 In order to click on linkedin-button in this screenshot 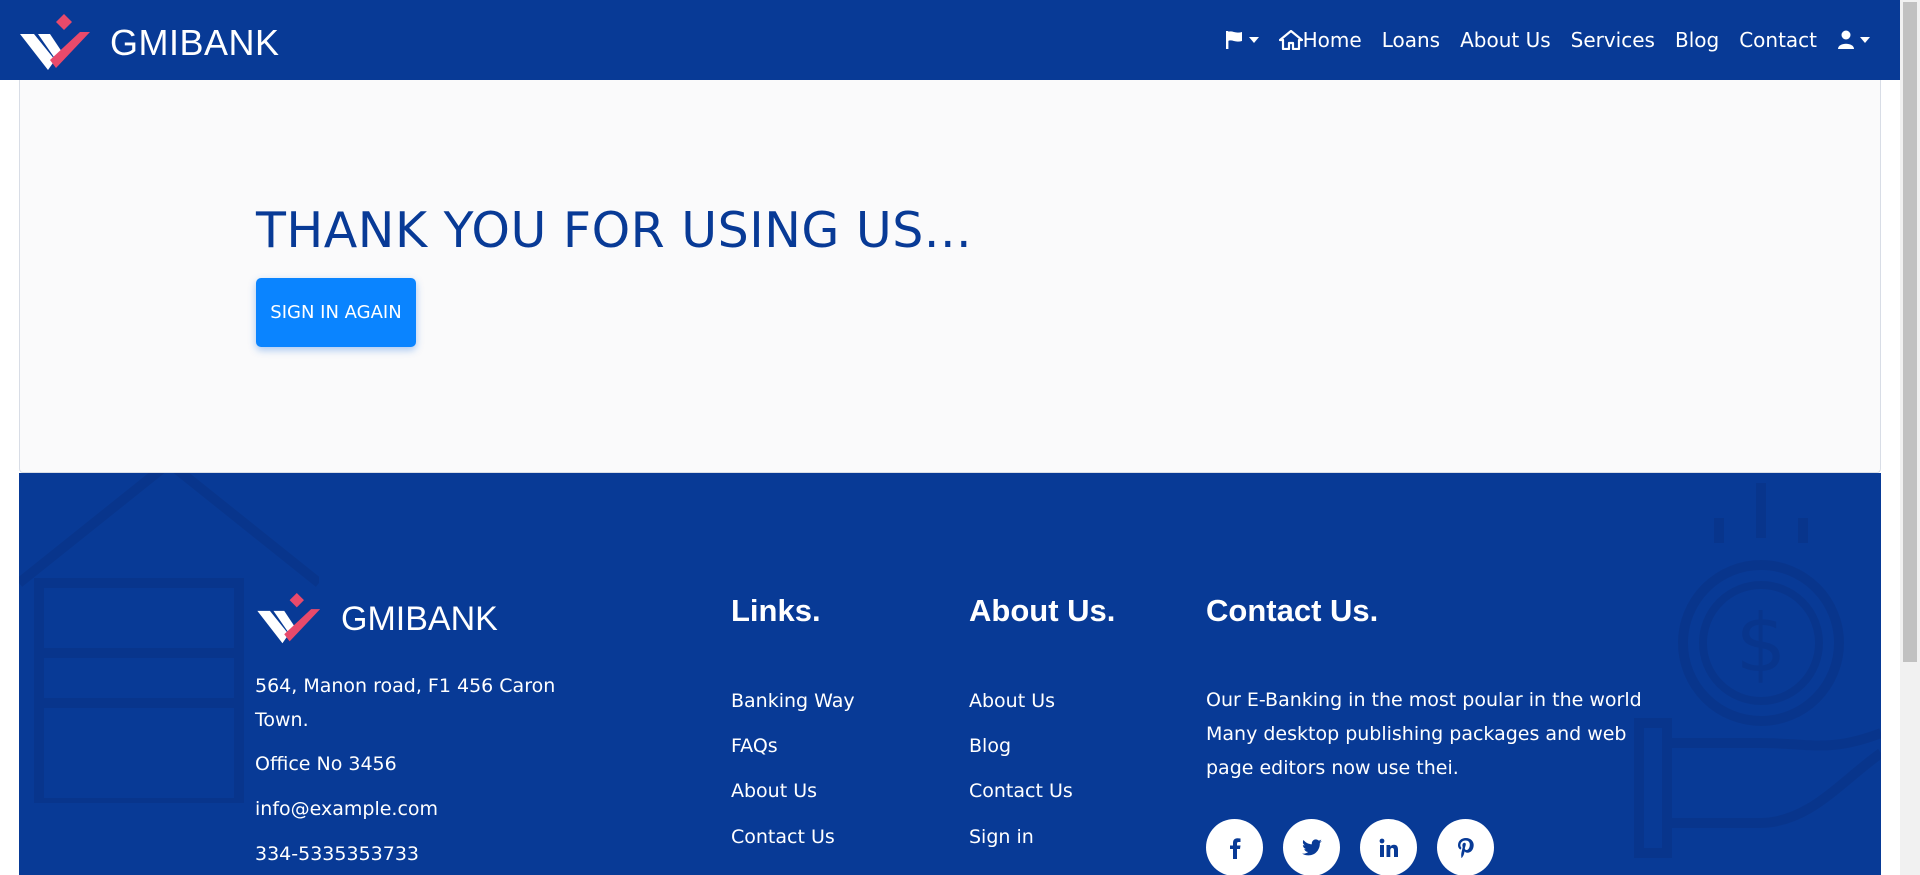, I will do `click(1388, 847)`.